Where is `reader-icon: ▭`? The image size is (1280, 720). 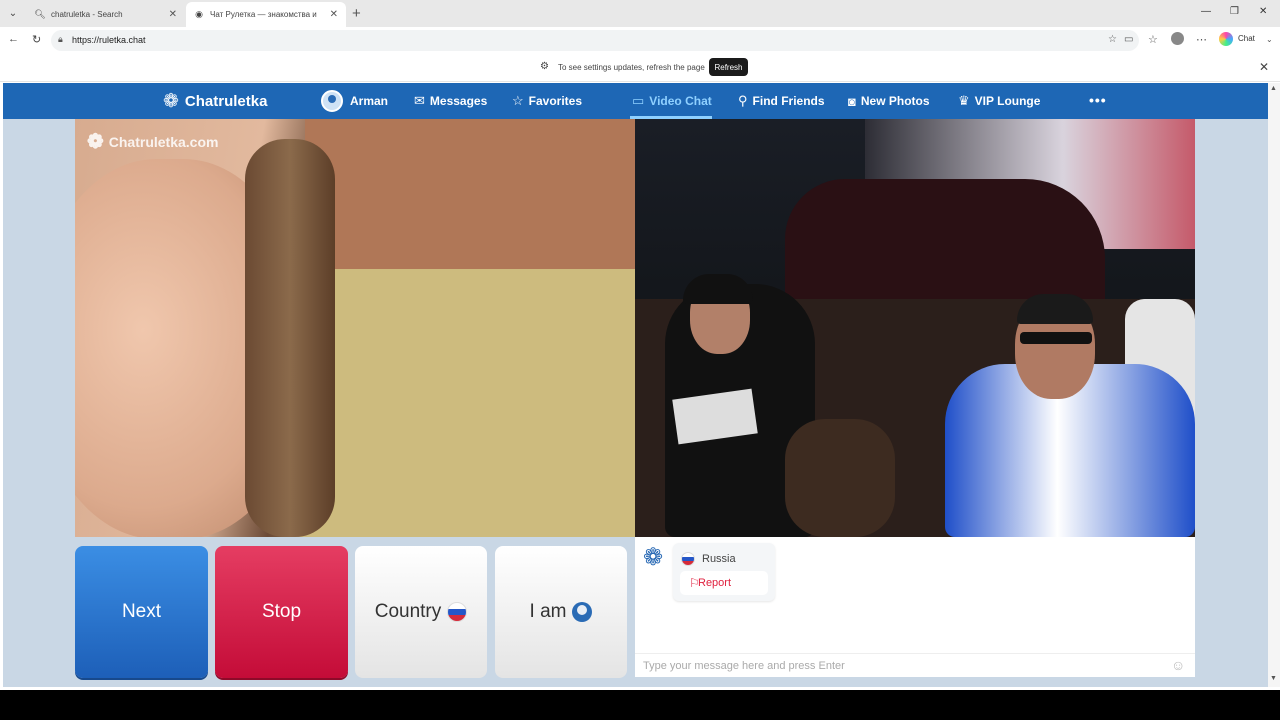 reader-icon: ▭ is located at coordinates (1128, 39).